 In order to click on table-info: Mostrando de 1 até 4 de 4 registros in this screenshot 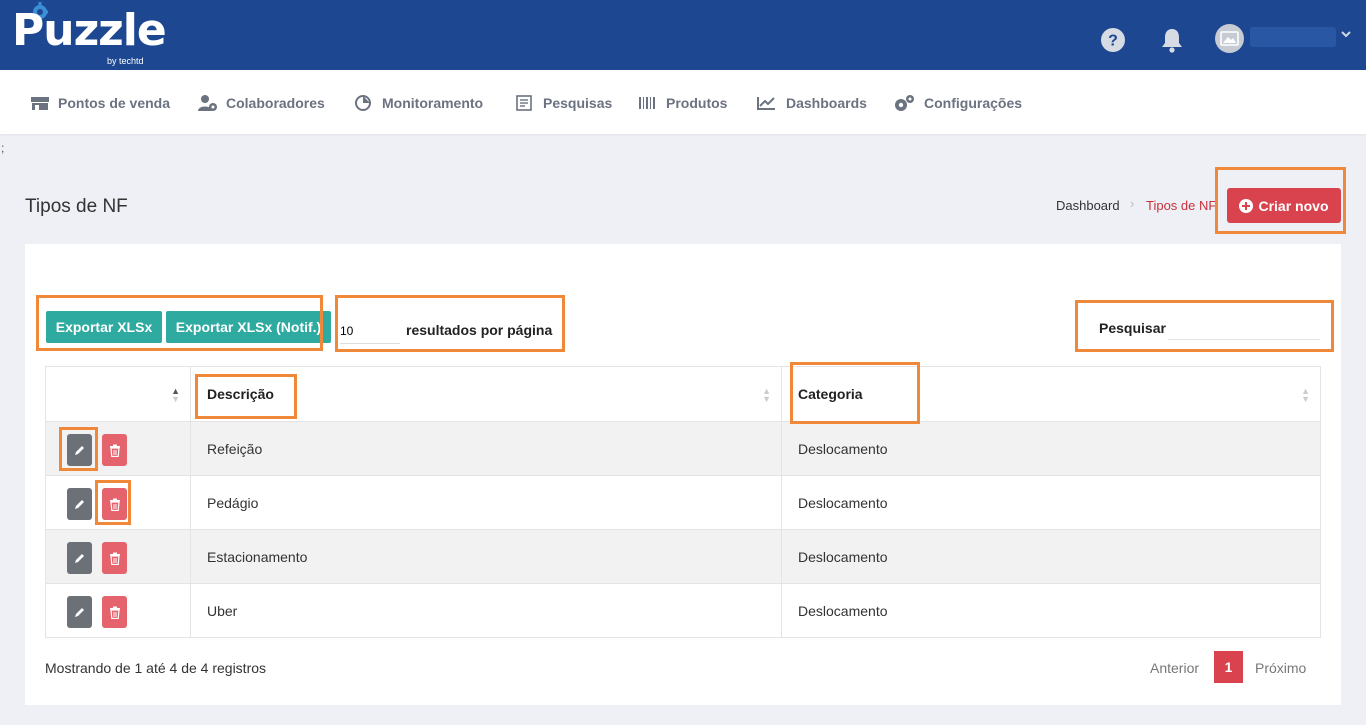, I will do `click(156, 668)`.